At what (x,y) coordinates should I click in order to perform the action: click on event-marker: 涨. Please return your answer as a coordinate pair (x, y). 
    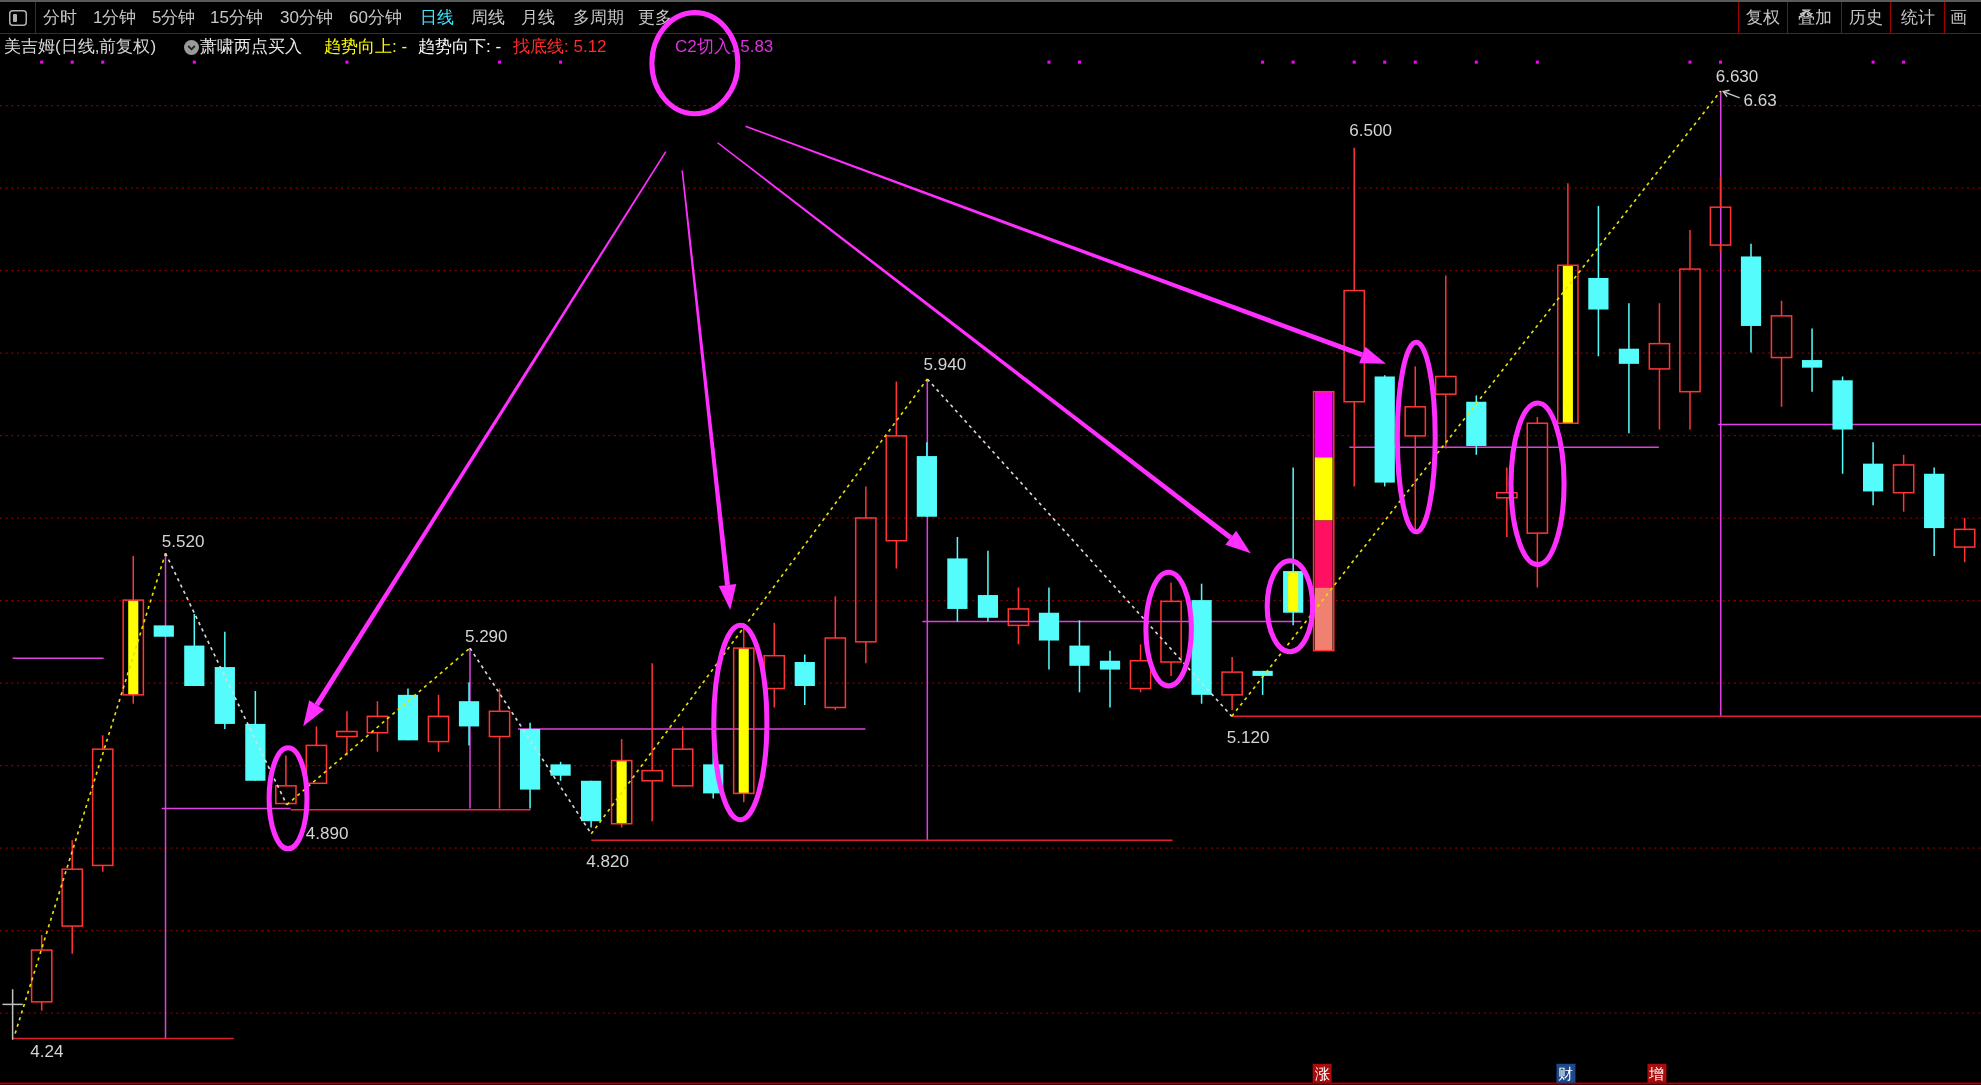
    Looking at the image, I should click on (1322, 1073).